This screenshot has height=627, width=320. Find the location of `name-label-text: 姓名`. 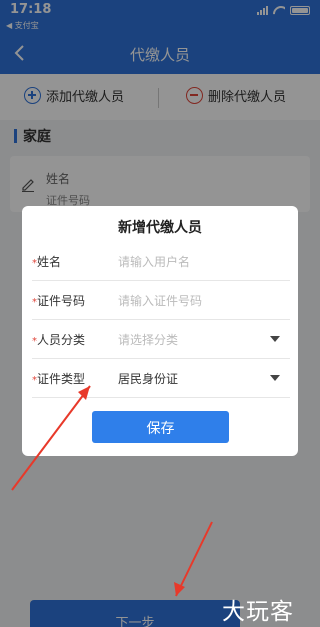

name-label-text: 姓名 is located at coordinates (49, 262).